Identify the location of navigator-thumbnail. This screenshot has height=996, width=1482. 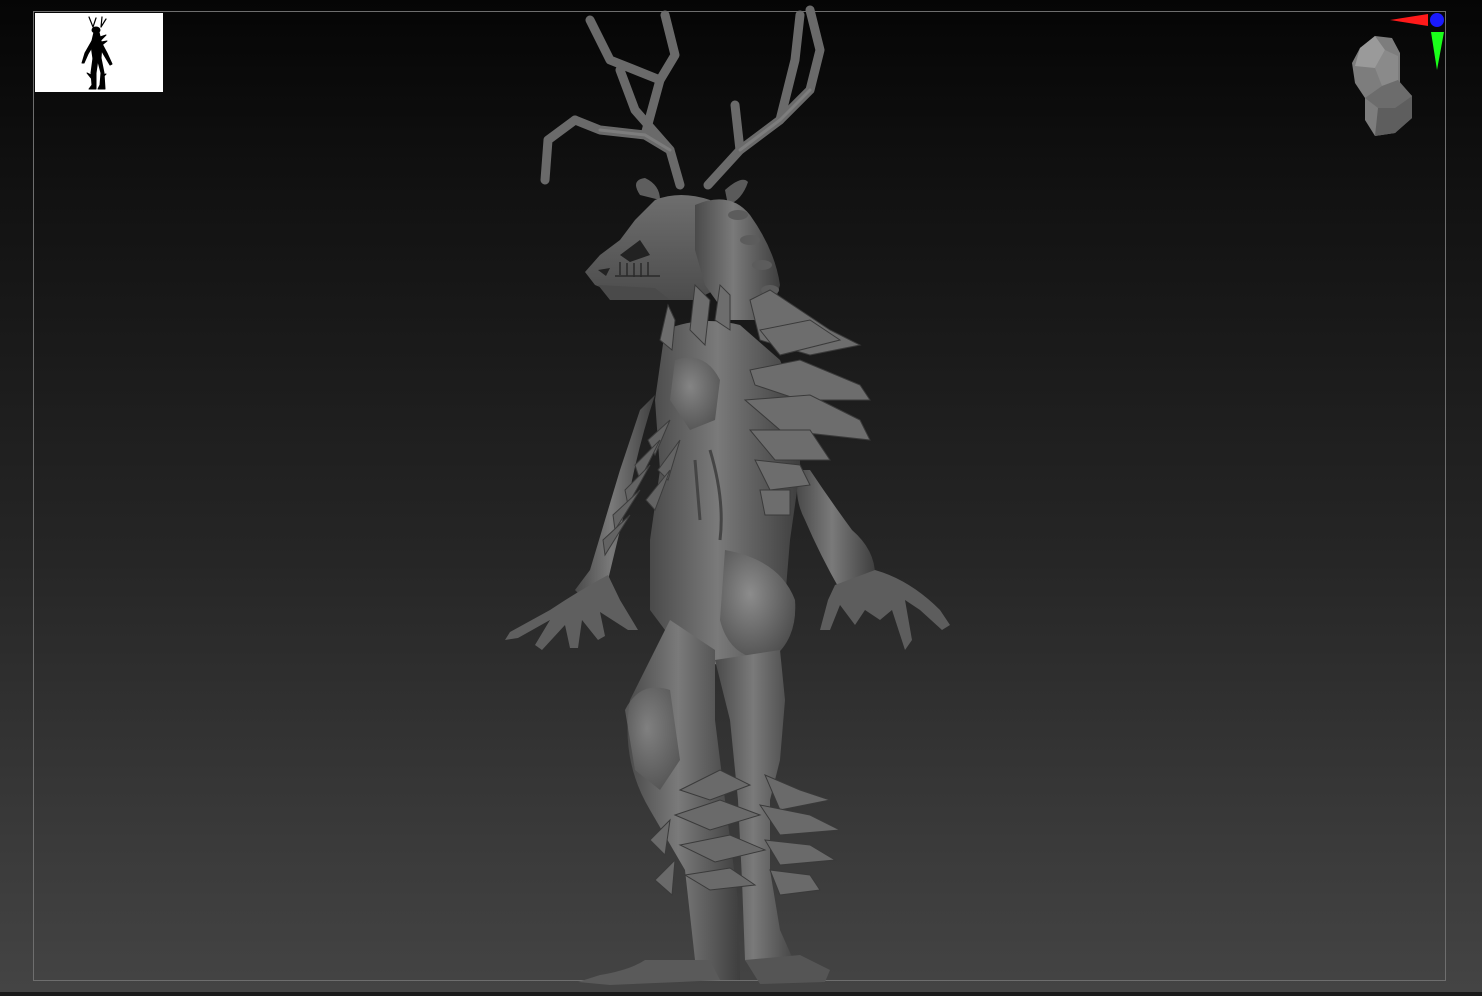
(99, 52).